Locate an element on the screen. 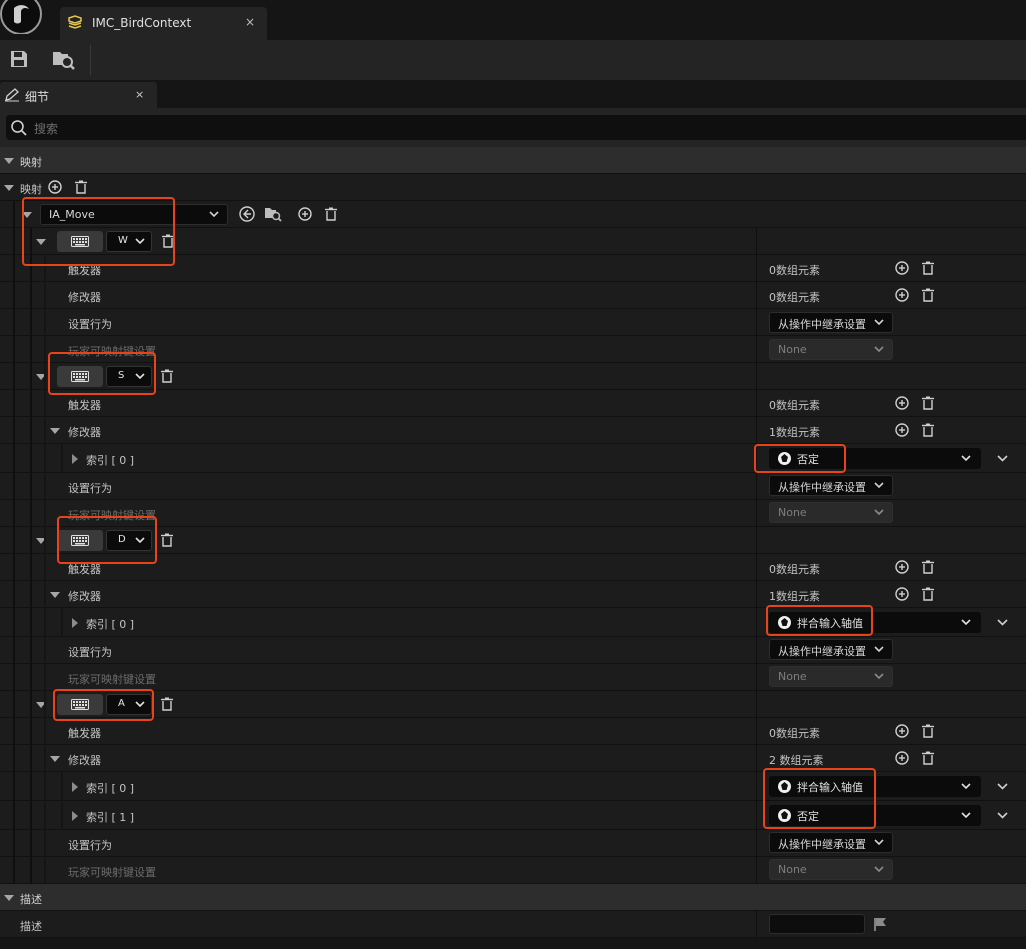 The image size is (1026, 949). modifiers-row: 修改器 1数组元素 is located at coordinates (513, 594).